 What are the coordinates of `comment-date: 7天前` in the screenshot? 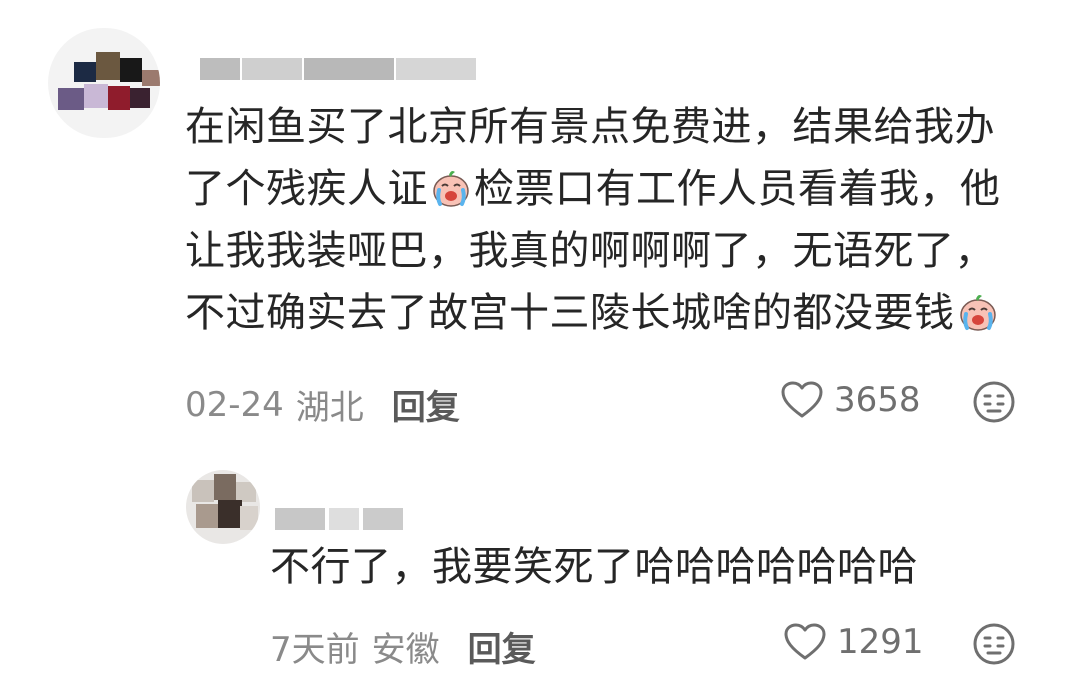 It's located at (315, 650).